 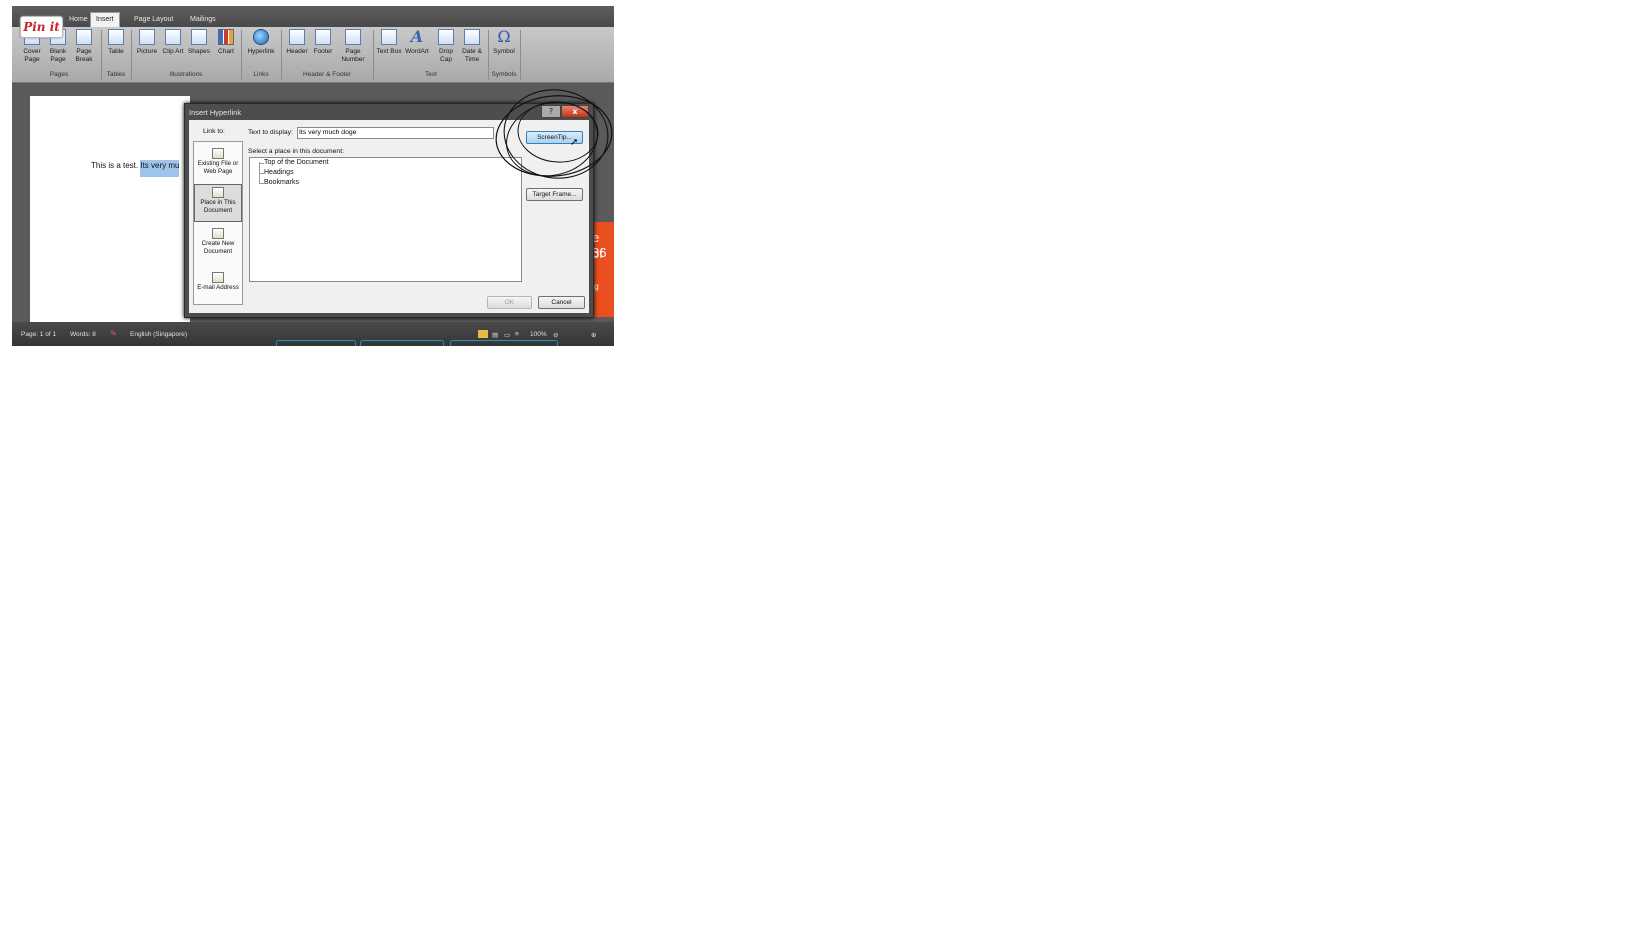 What do you see at coordinates (153, 20) in the screenshot?
I see `tab-page-layout: Page Layout` at bounding box center [153, 20].